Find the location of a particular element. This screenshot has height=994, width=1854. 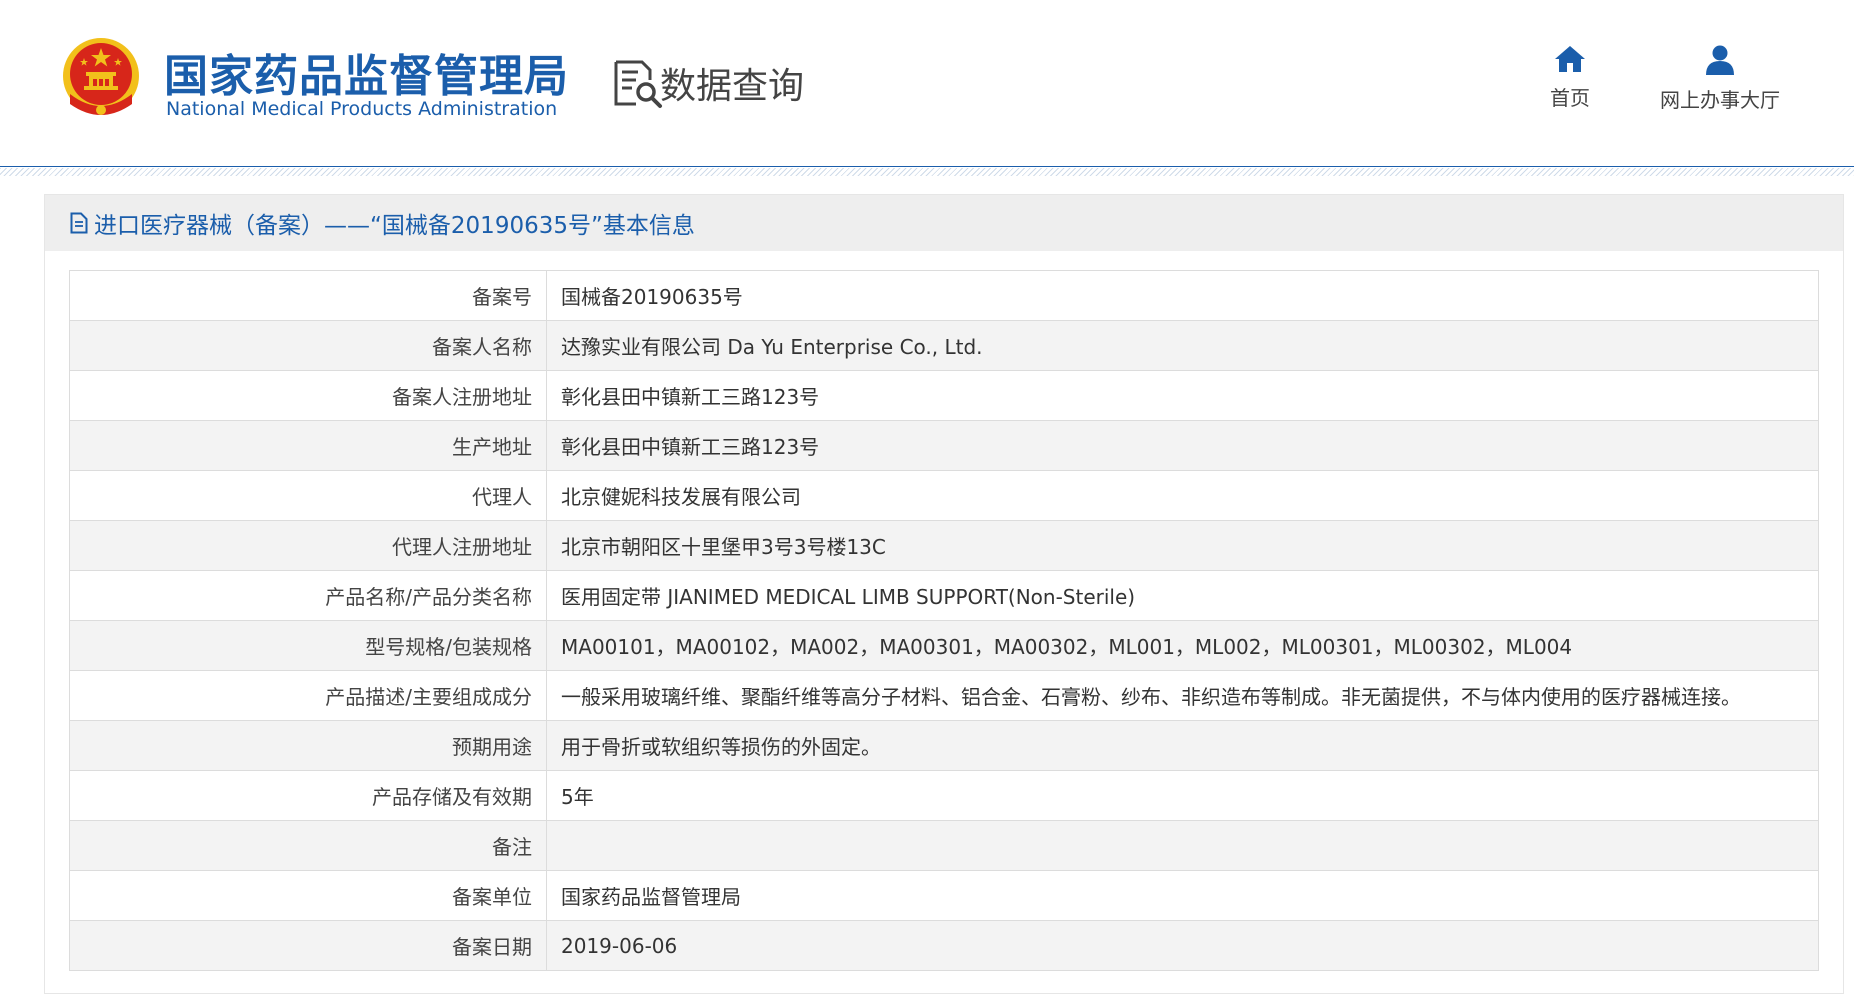

field-label: 型号规格/包装规格 is located at coordinates (308, 645).